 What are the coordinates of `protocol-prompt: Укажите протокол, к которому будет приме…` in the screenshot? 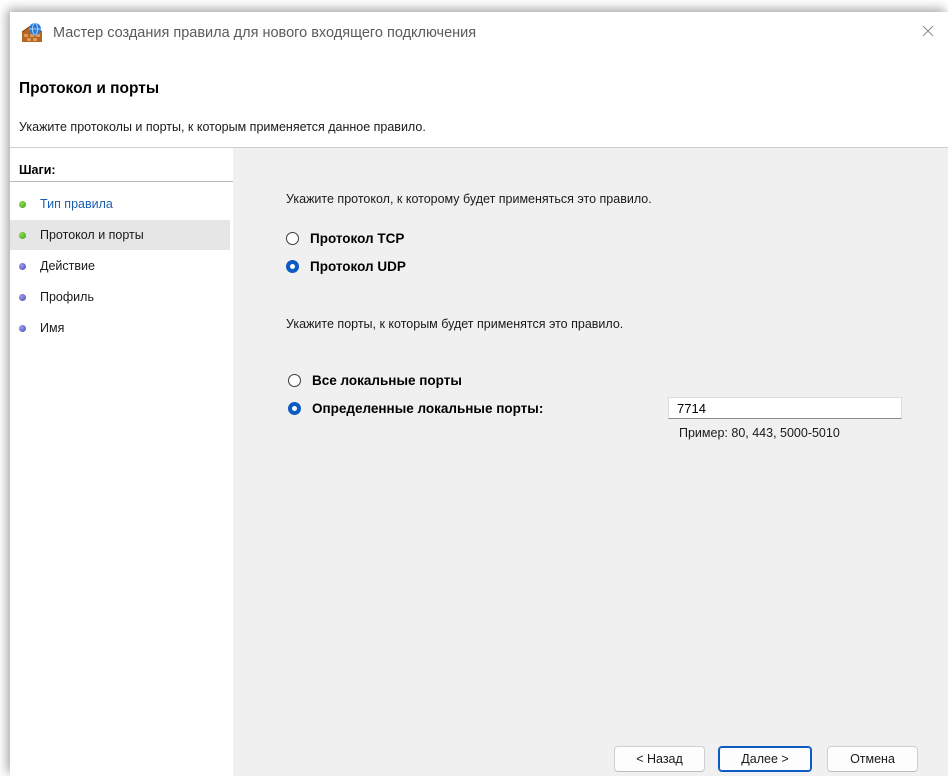 It's located at (469, 199).